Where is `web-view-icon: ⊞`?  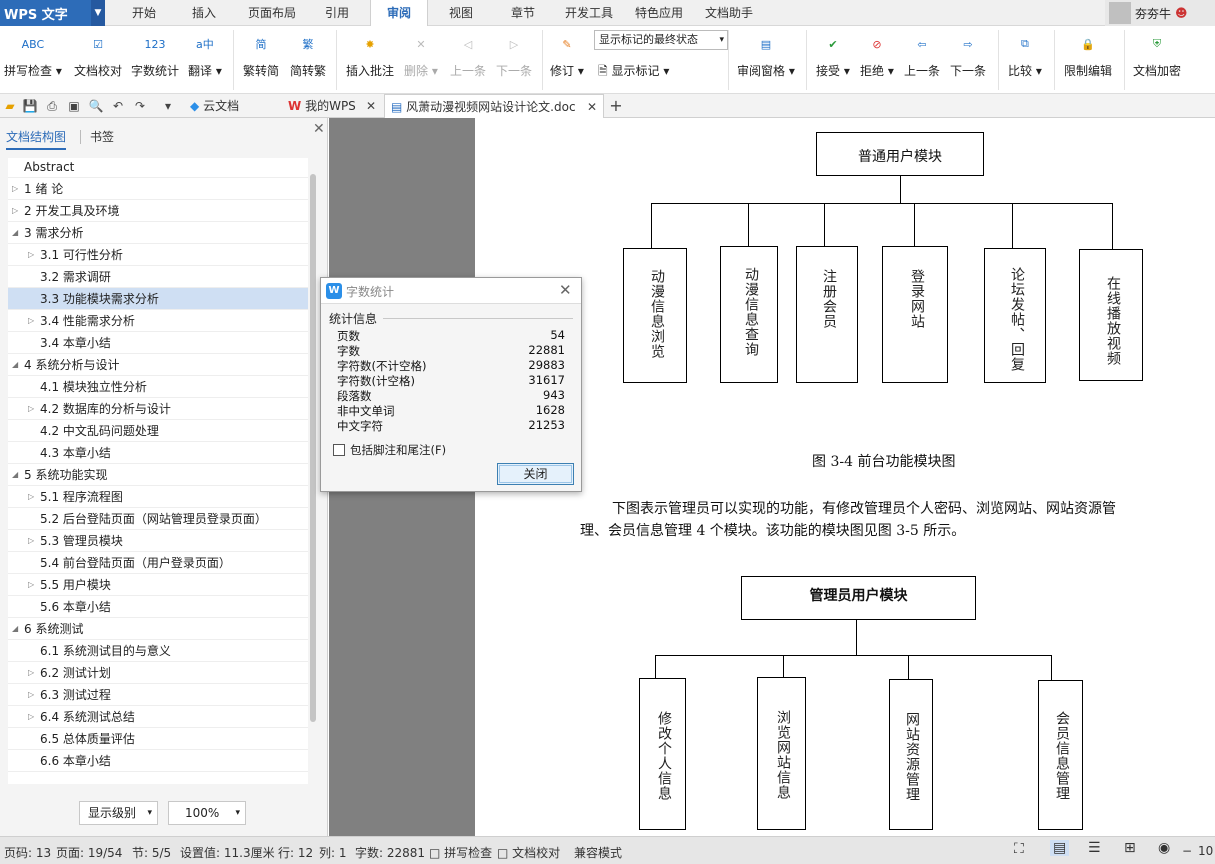
web-view-icon: ⊞ is located at coordinates (1130, 848).